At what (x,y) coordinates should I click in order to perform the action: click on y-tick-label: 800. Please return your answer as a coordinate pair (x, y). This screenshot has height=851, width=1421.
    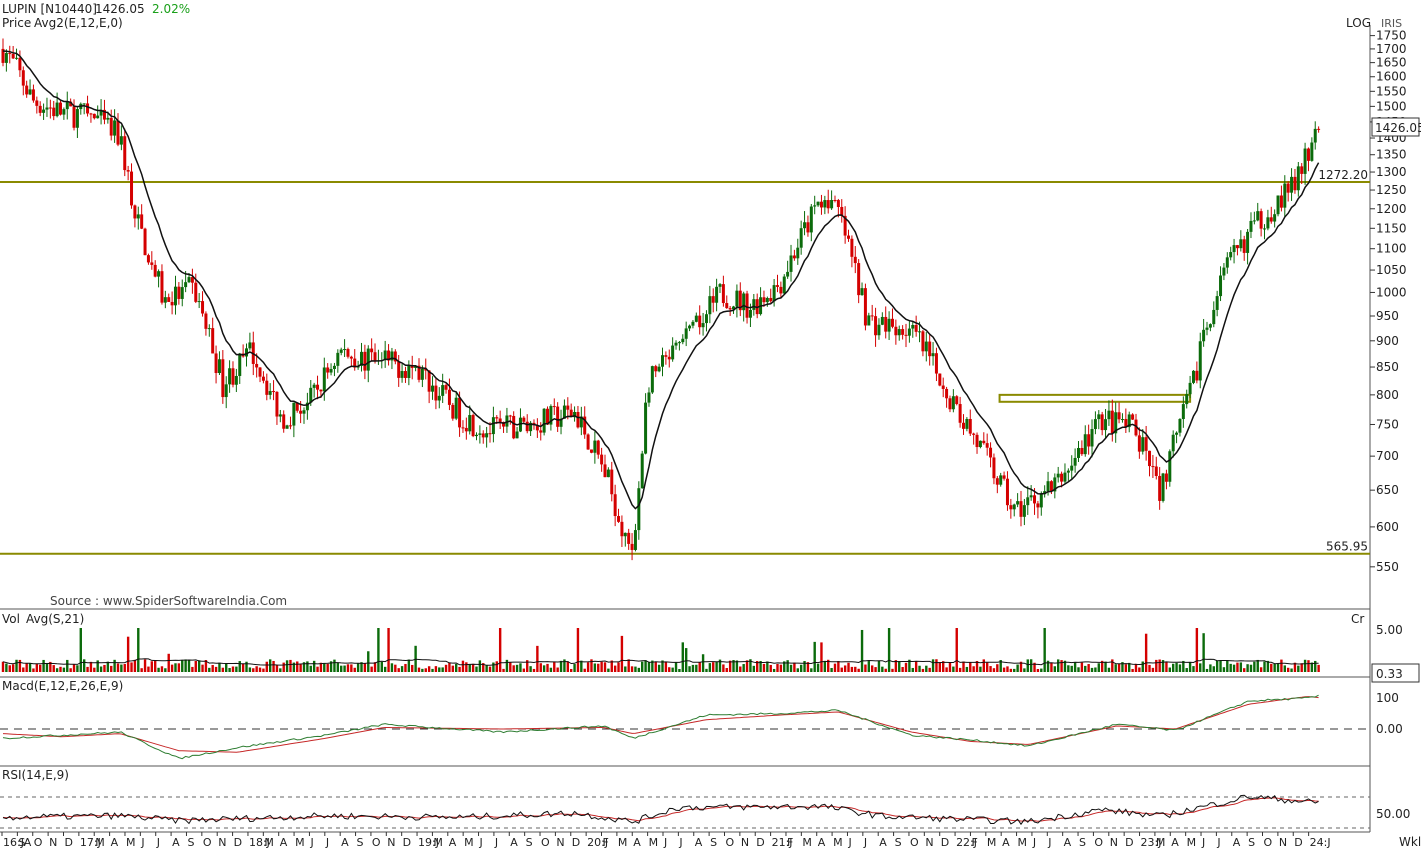
    Looking at the image, I should click on (1387, 395).